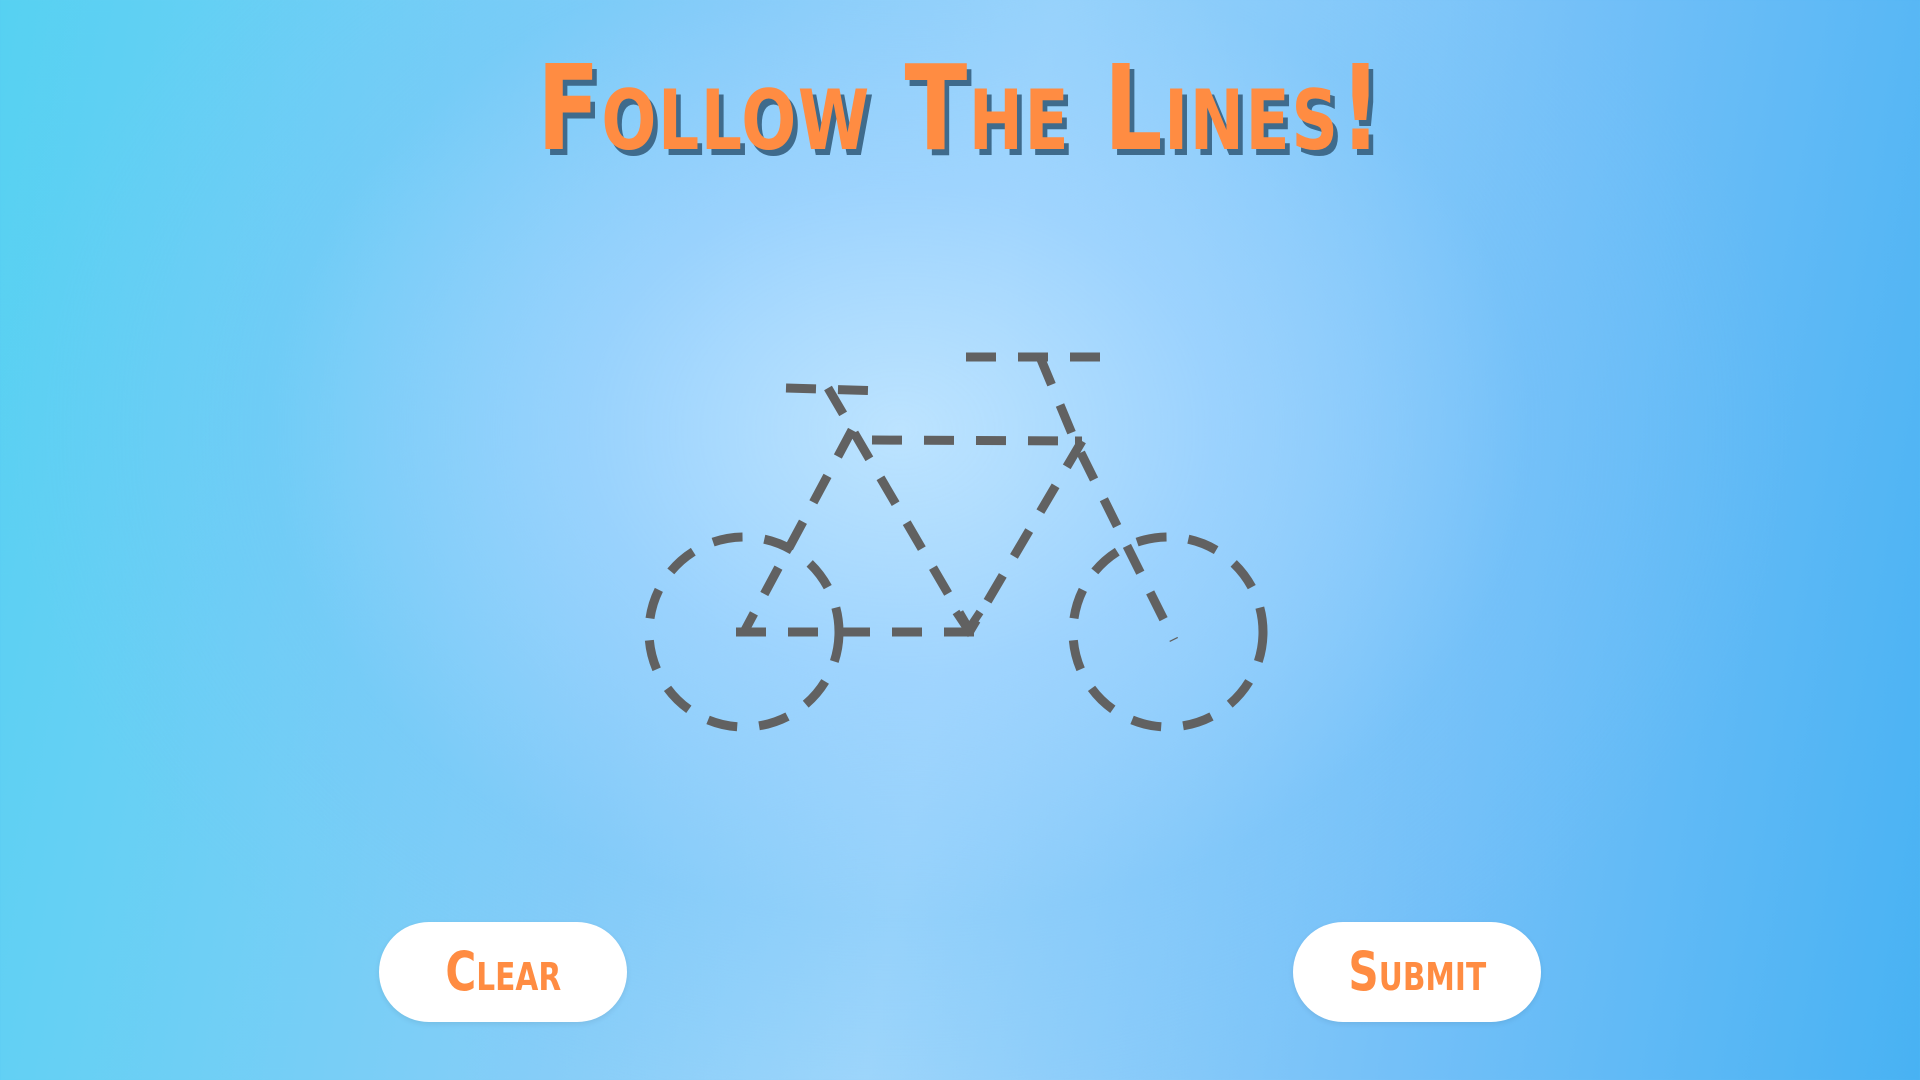 The height and width of the screenshot is (1080, 1920). What do you see at coordinates (1107, 499) in the screenshot?
I see `fork-outline` at bounding box center [1107, 499].